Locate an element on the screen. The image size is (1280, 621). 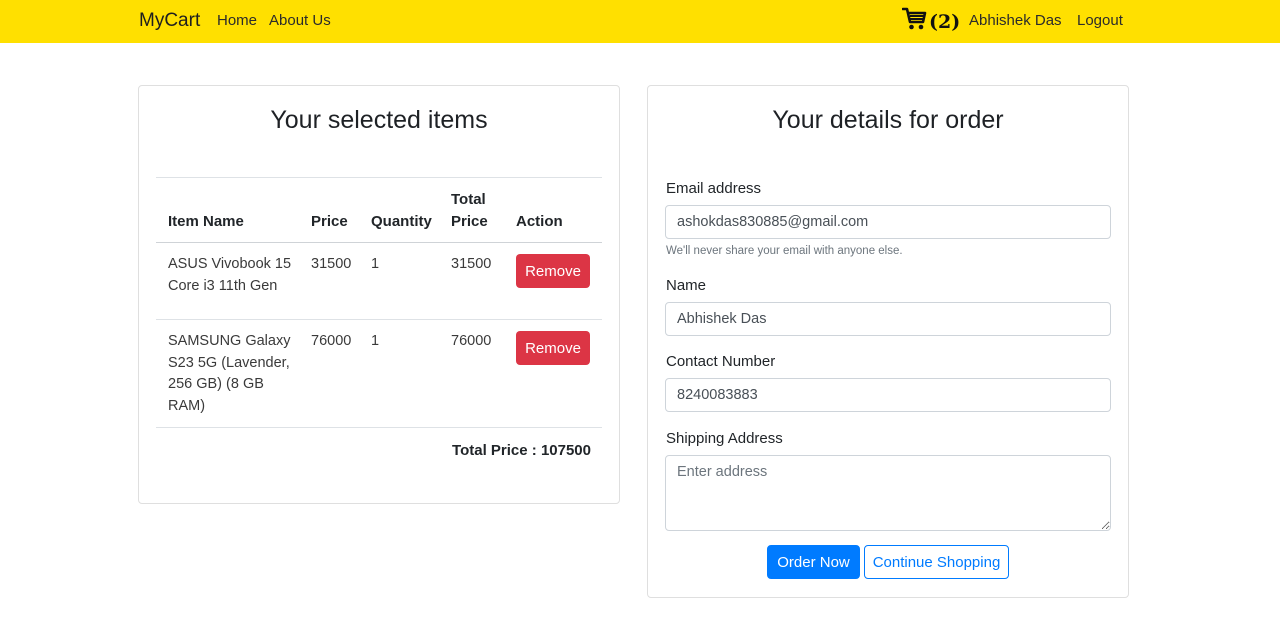
cart-link: (2) is located at coordinates (931, 21).